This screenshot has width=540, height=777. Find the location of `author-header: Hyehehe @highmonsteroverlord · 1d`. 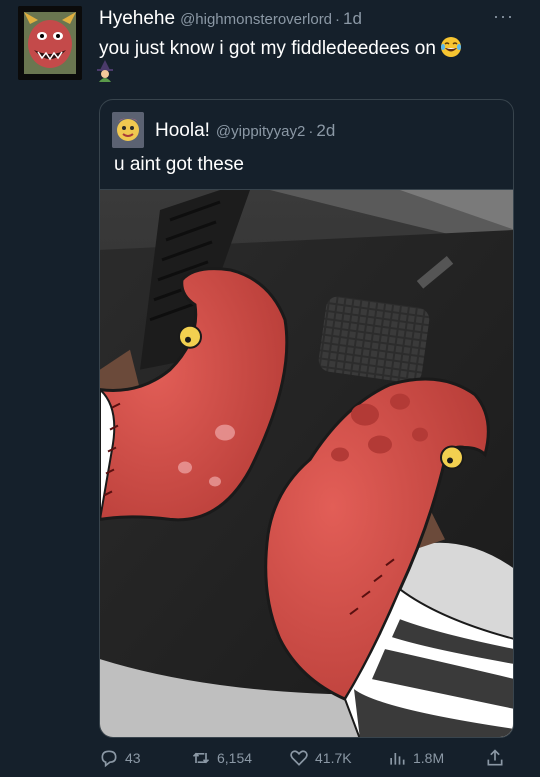

author-header: Hyehehe @highmonsteroverlord · 1d is located at coordinates (299, 19).